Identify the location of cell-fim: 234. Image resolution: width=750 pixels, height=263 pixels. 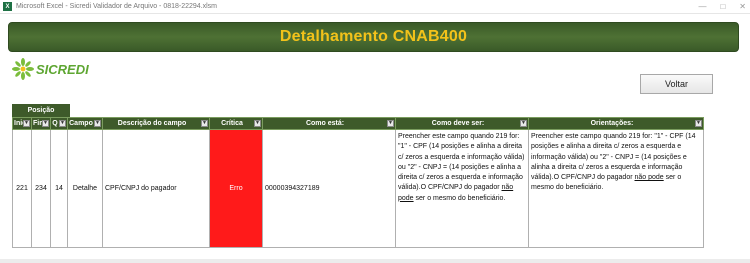
(41, 188).